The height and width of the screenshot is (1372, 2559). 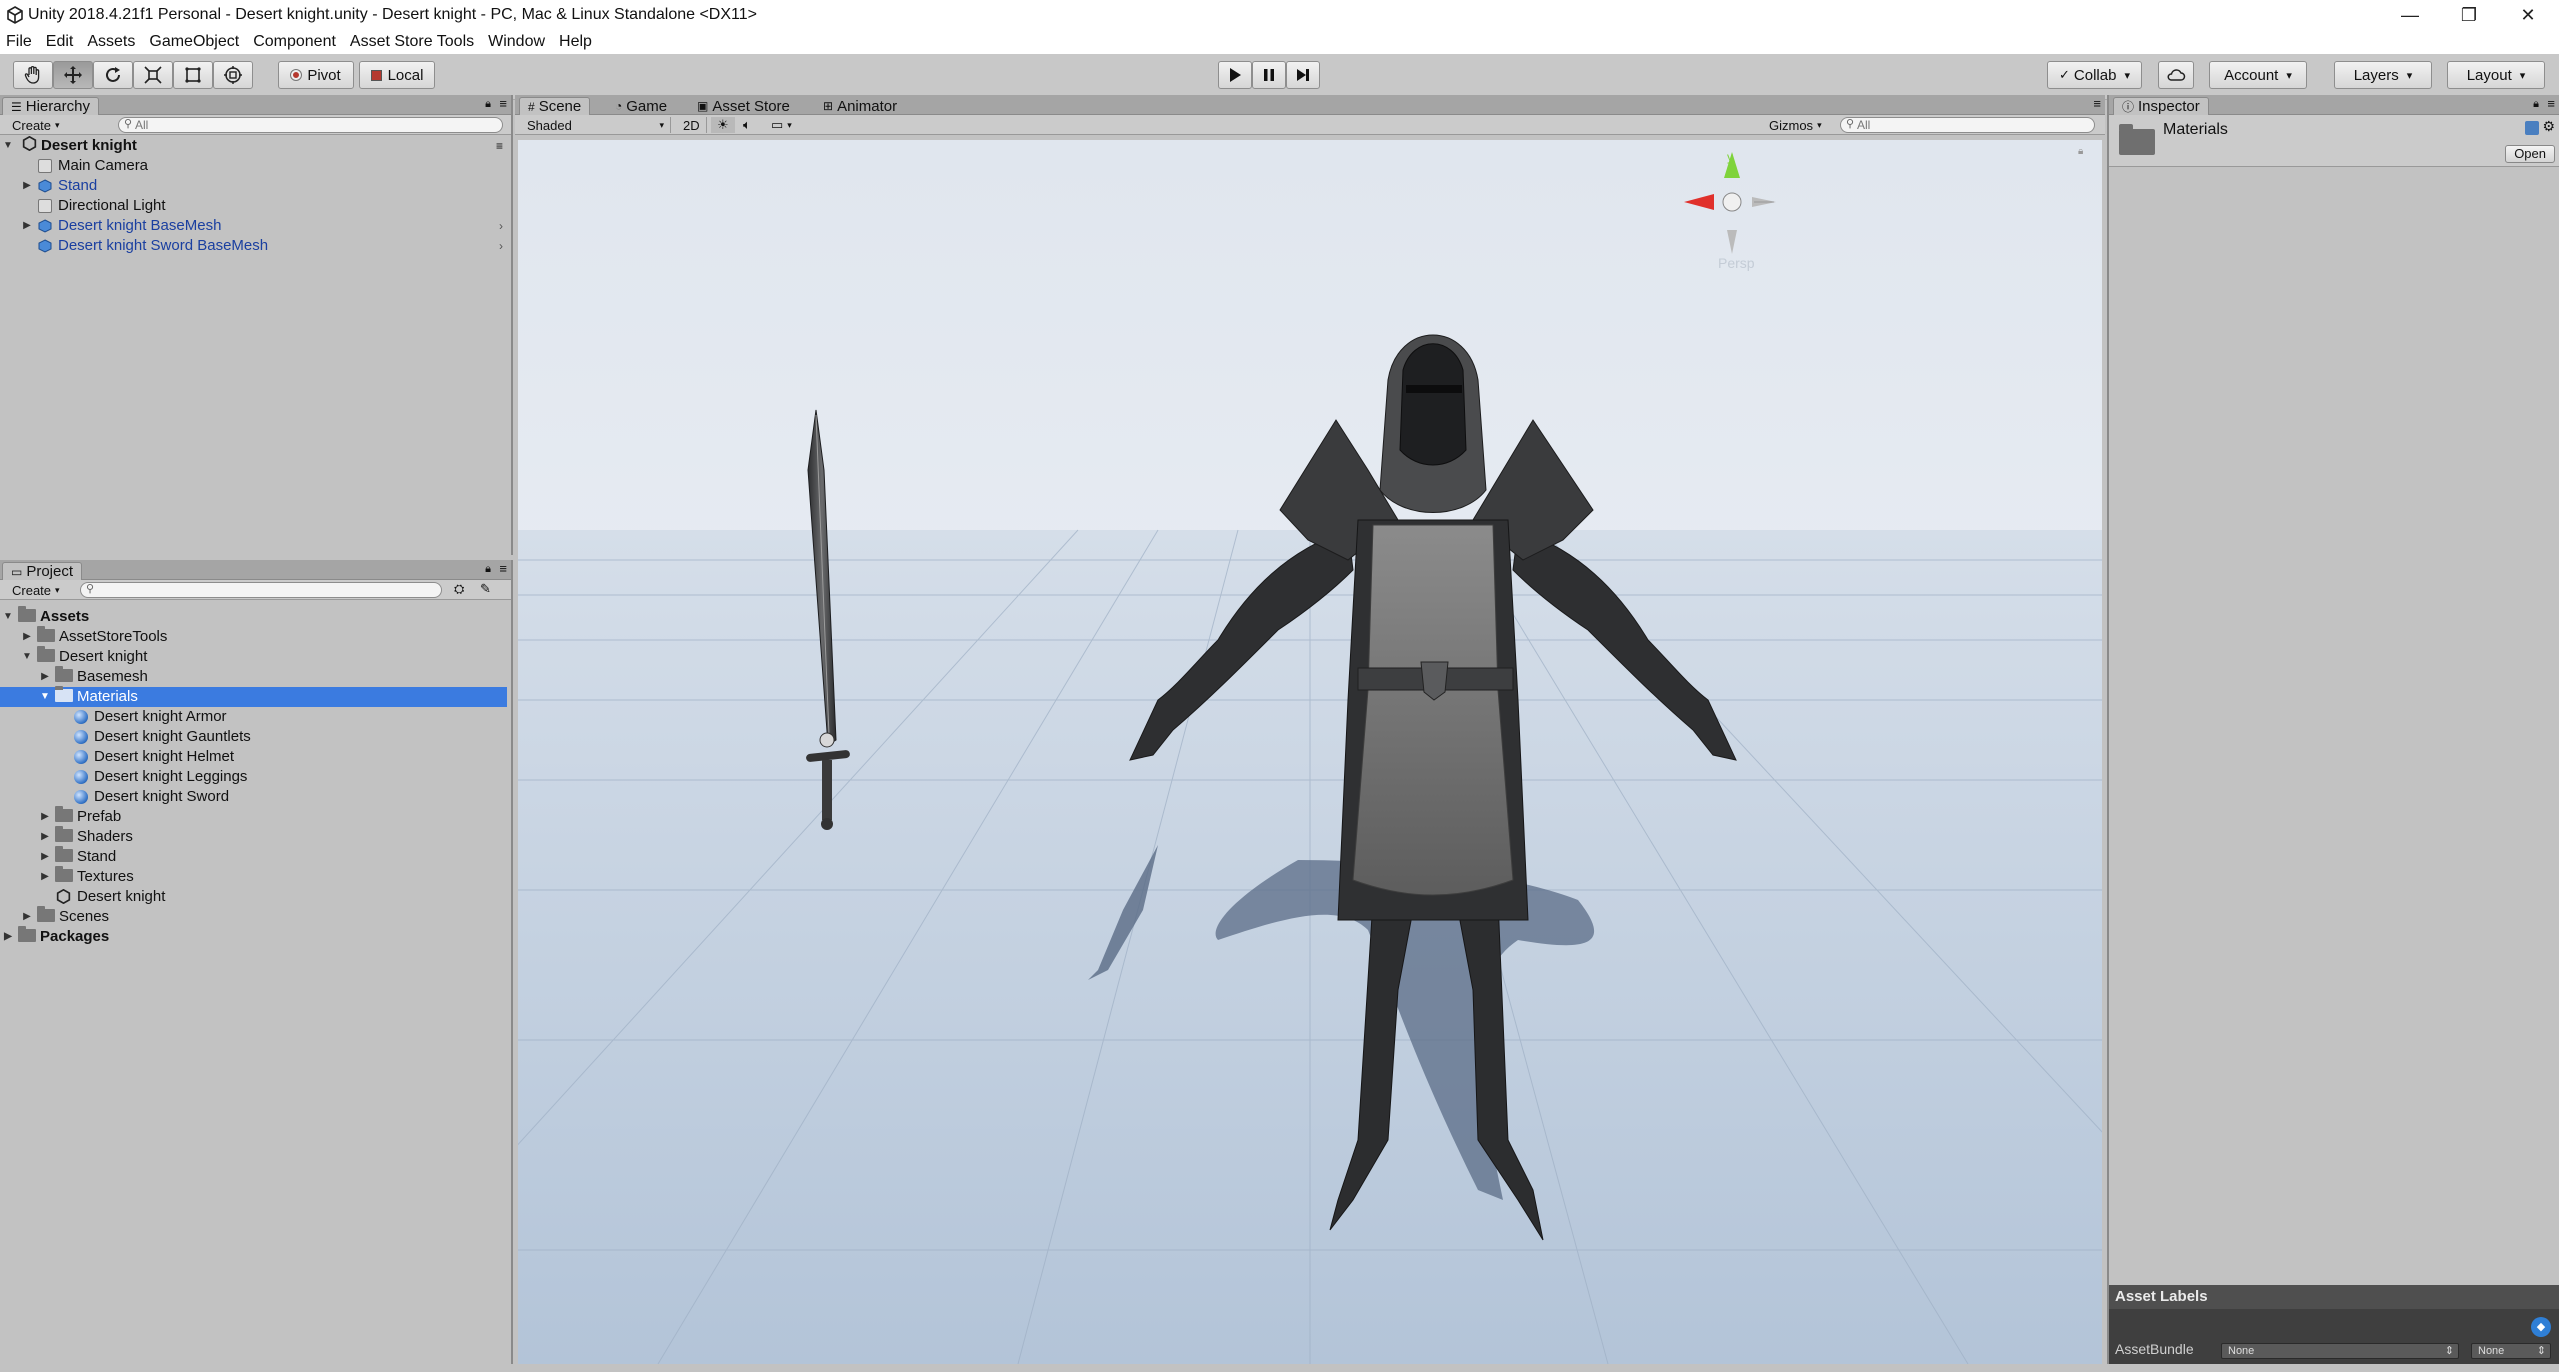 I want to click on effects-dropdown: ▭, so click(x=781, y=125).